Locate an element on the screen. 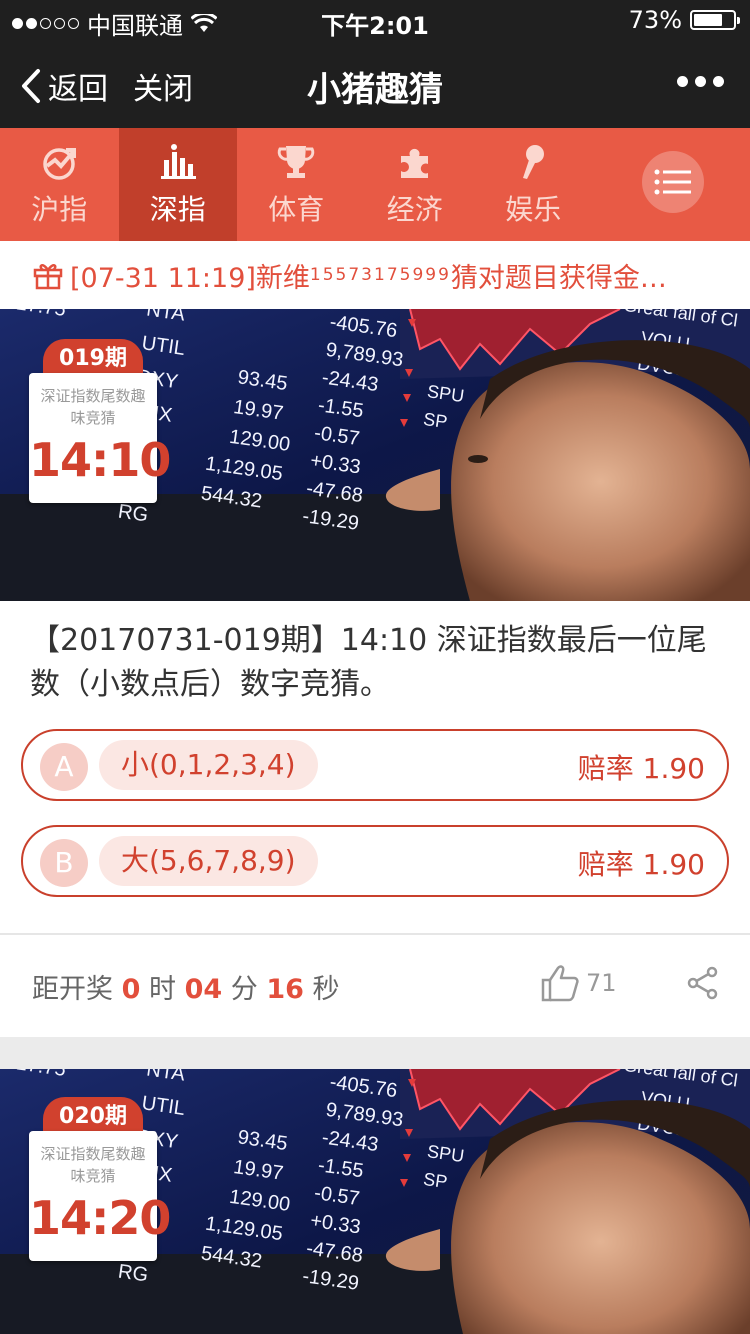 This screenshot has height=1334, width=750. countdown-hour-unit: 时 is located at coordinates (162, 989).